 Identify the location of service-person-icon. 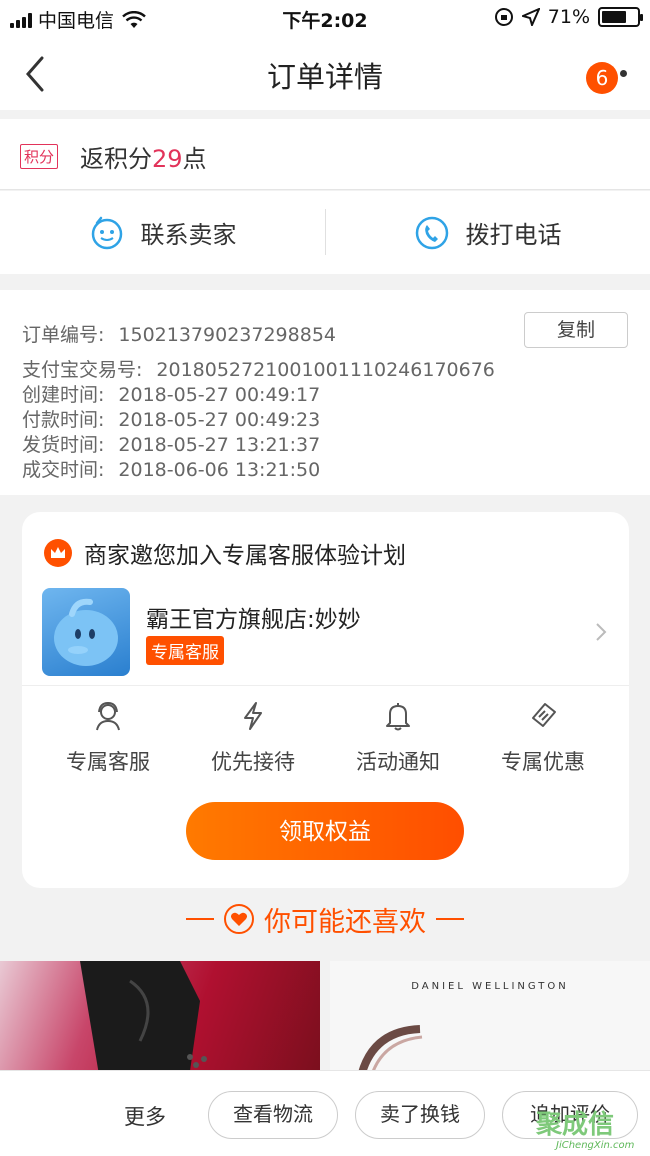
(108, 716).